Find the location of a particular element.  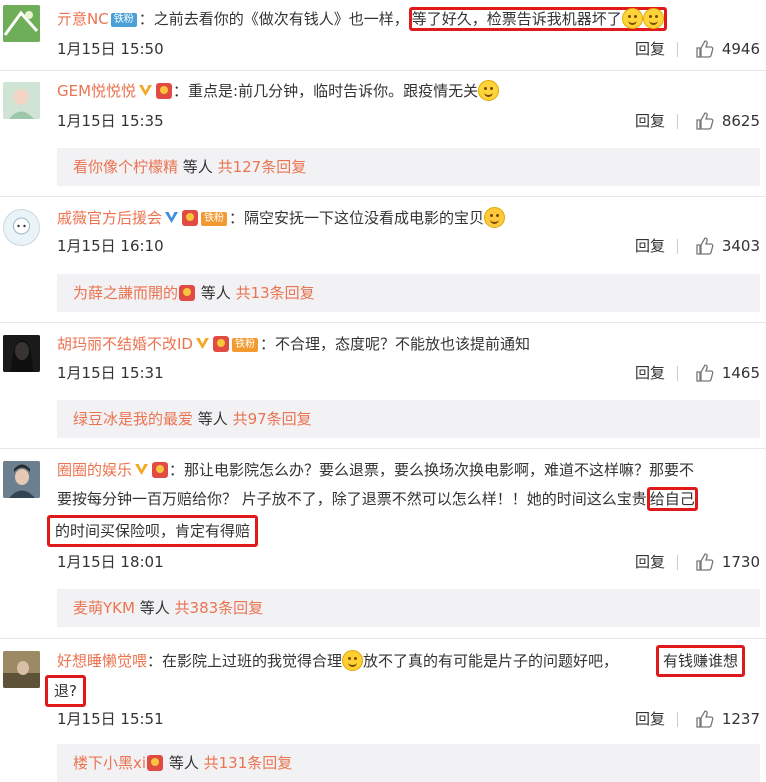

highlight-box: 有钱赚谁想 is located at coordinates (701, 661).